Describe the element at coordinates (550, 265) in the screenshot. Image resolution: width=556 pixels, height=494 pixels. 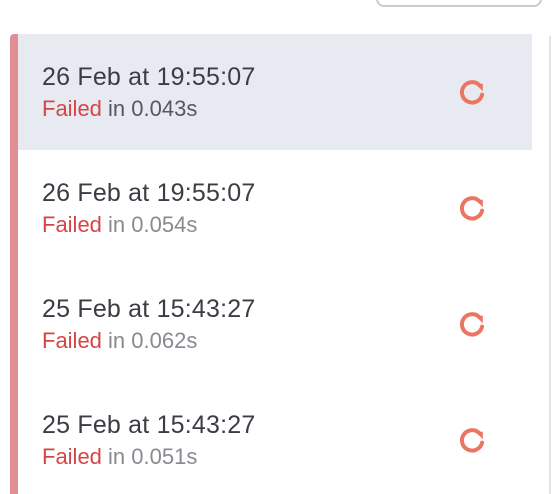
I see `scrollbar-track` at that location.